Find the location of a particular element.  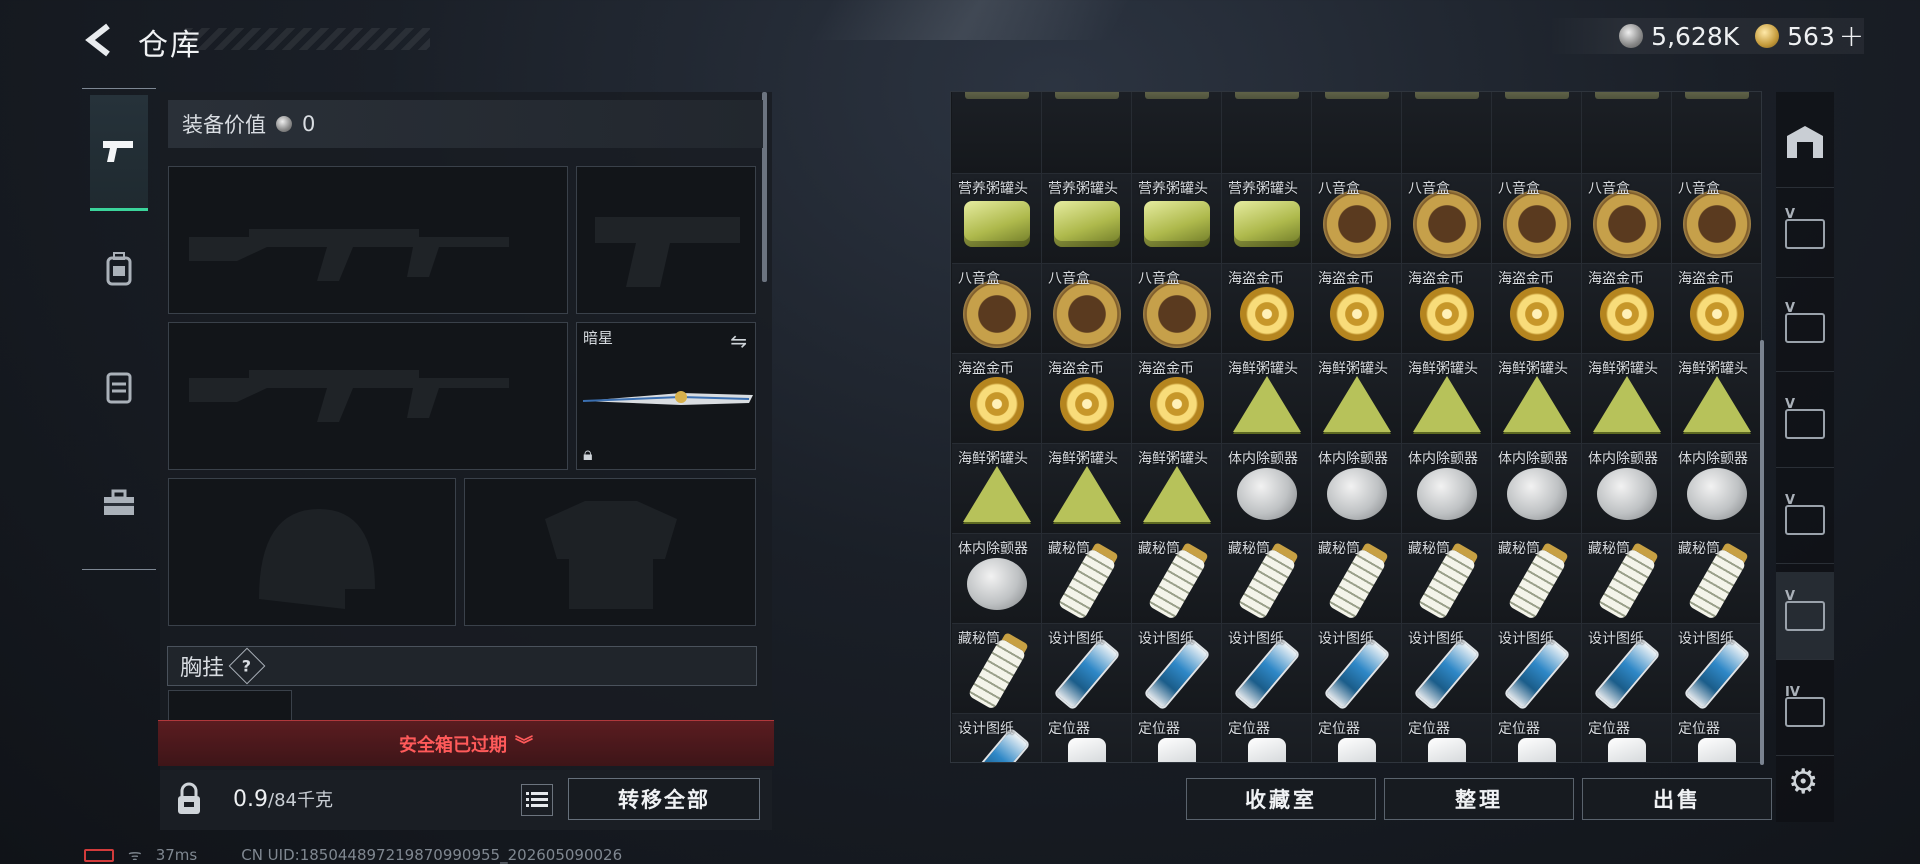

swap-icon: ⇋ is located at coordinates (738, 341).